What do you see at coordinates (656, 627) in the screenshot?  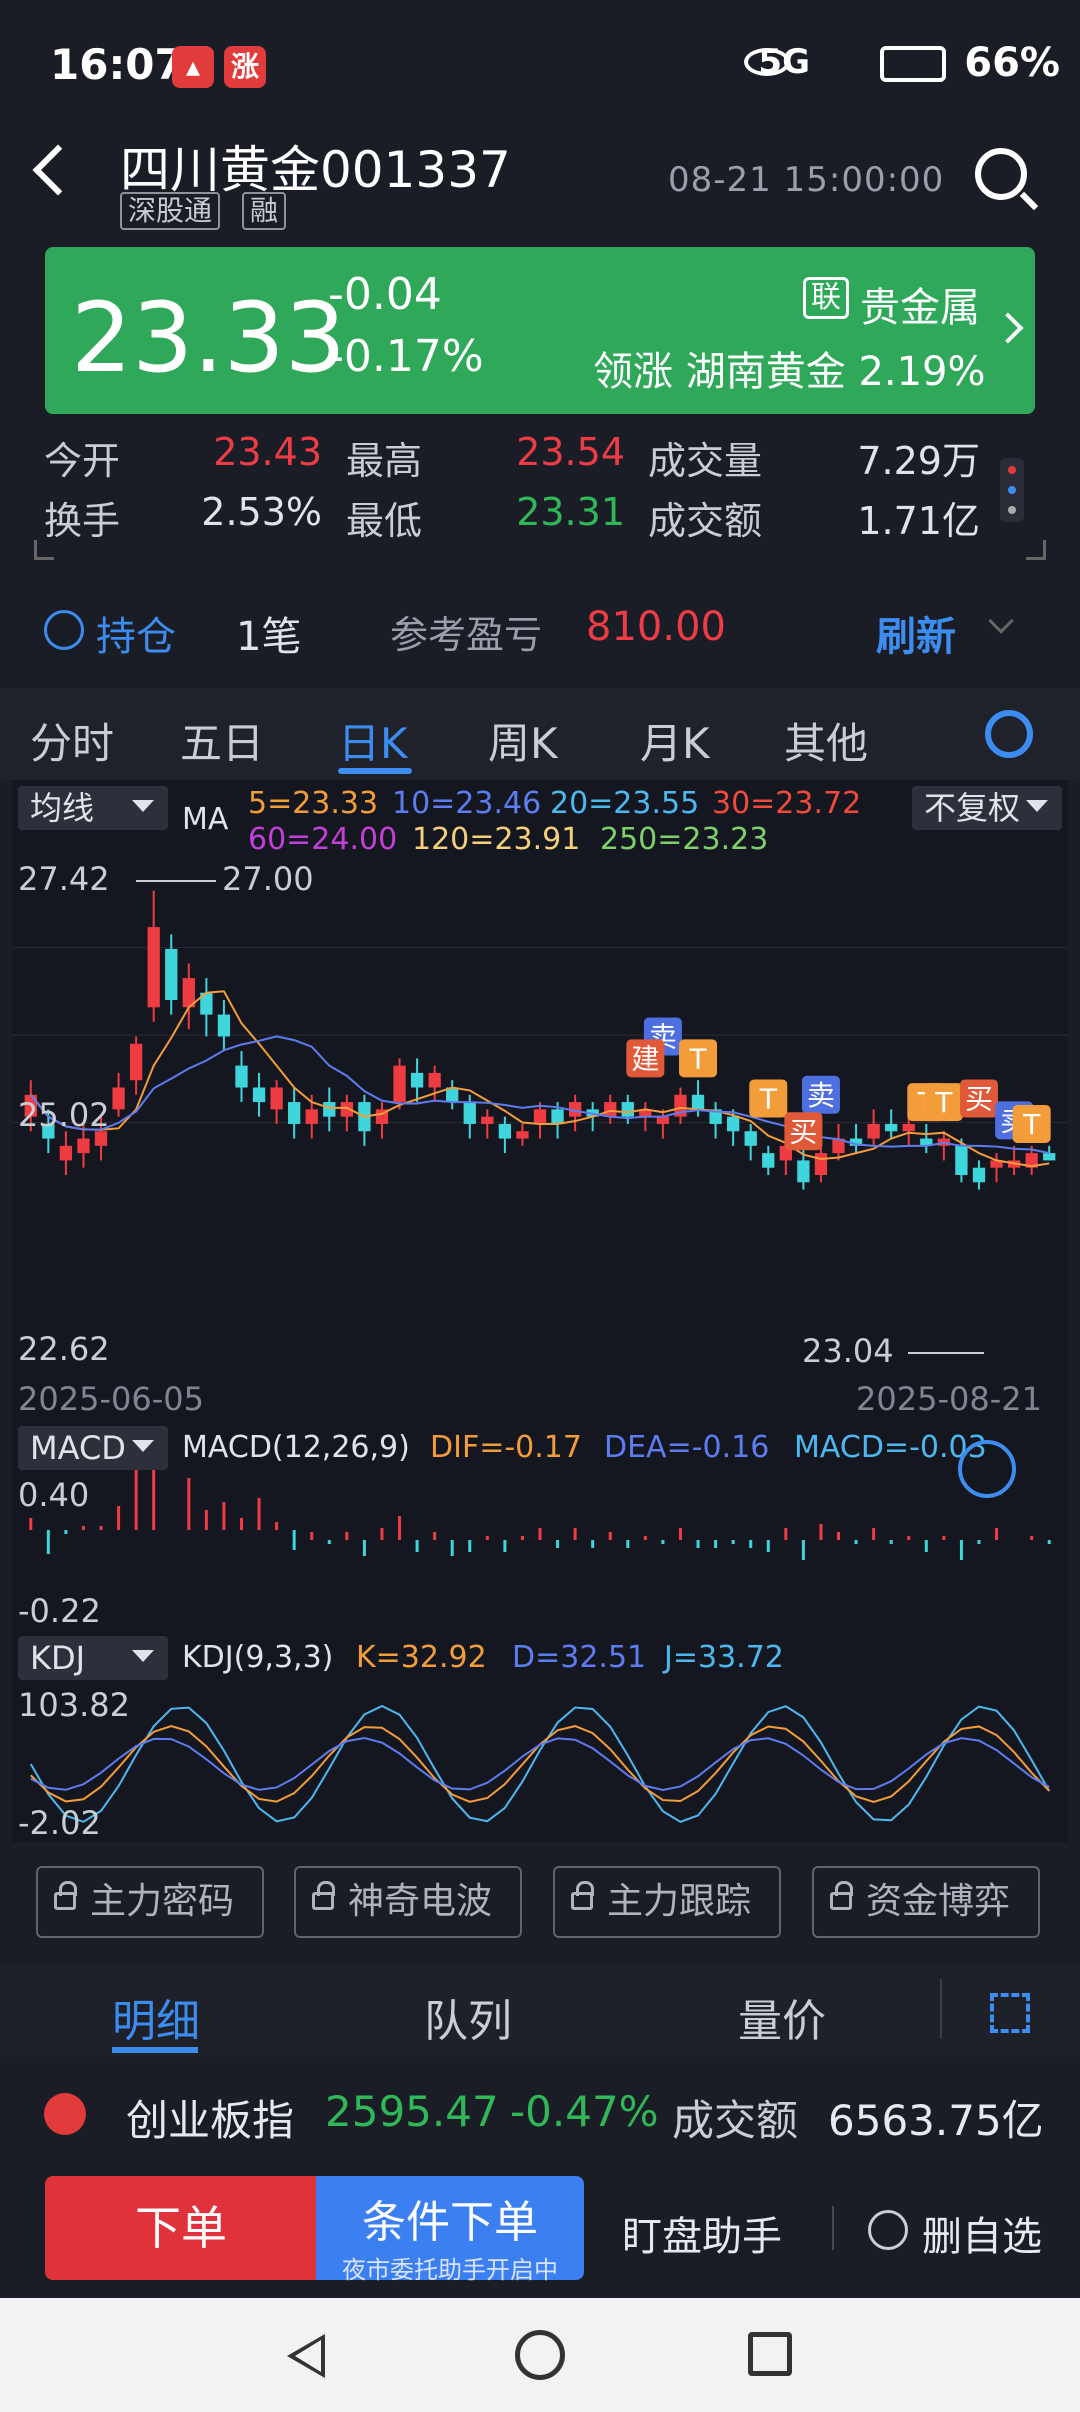 I see `pnl-value: 810.00` at bounding box center [656, 627].